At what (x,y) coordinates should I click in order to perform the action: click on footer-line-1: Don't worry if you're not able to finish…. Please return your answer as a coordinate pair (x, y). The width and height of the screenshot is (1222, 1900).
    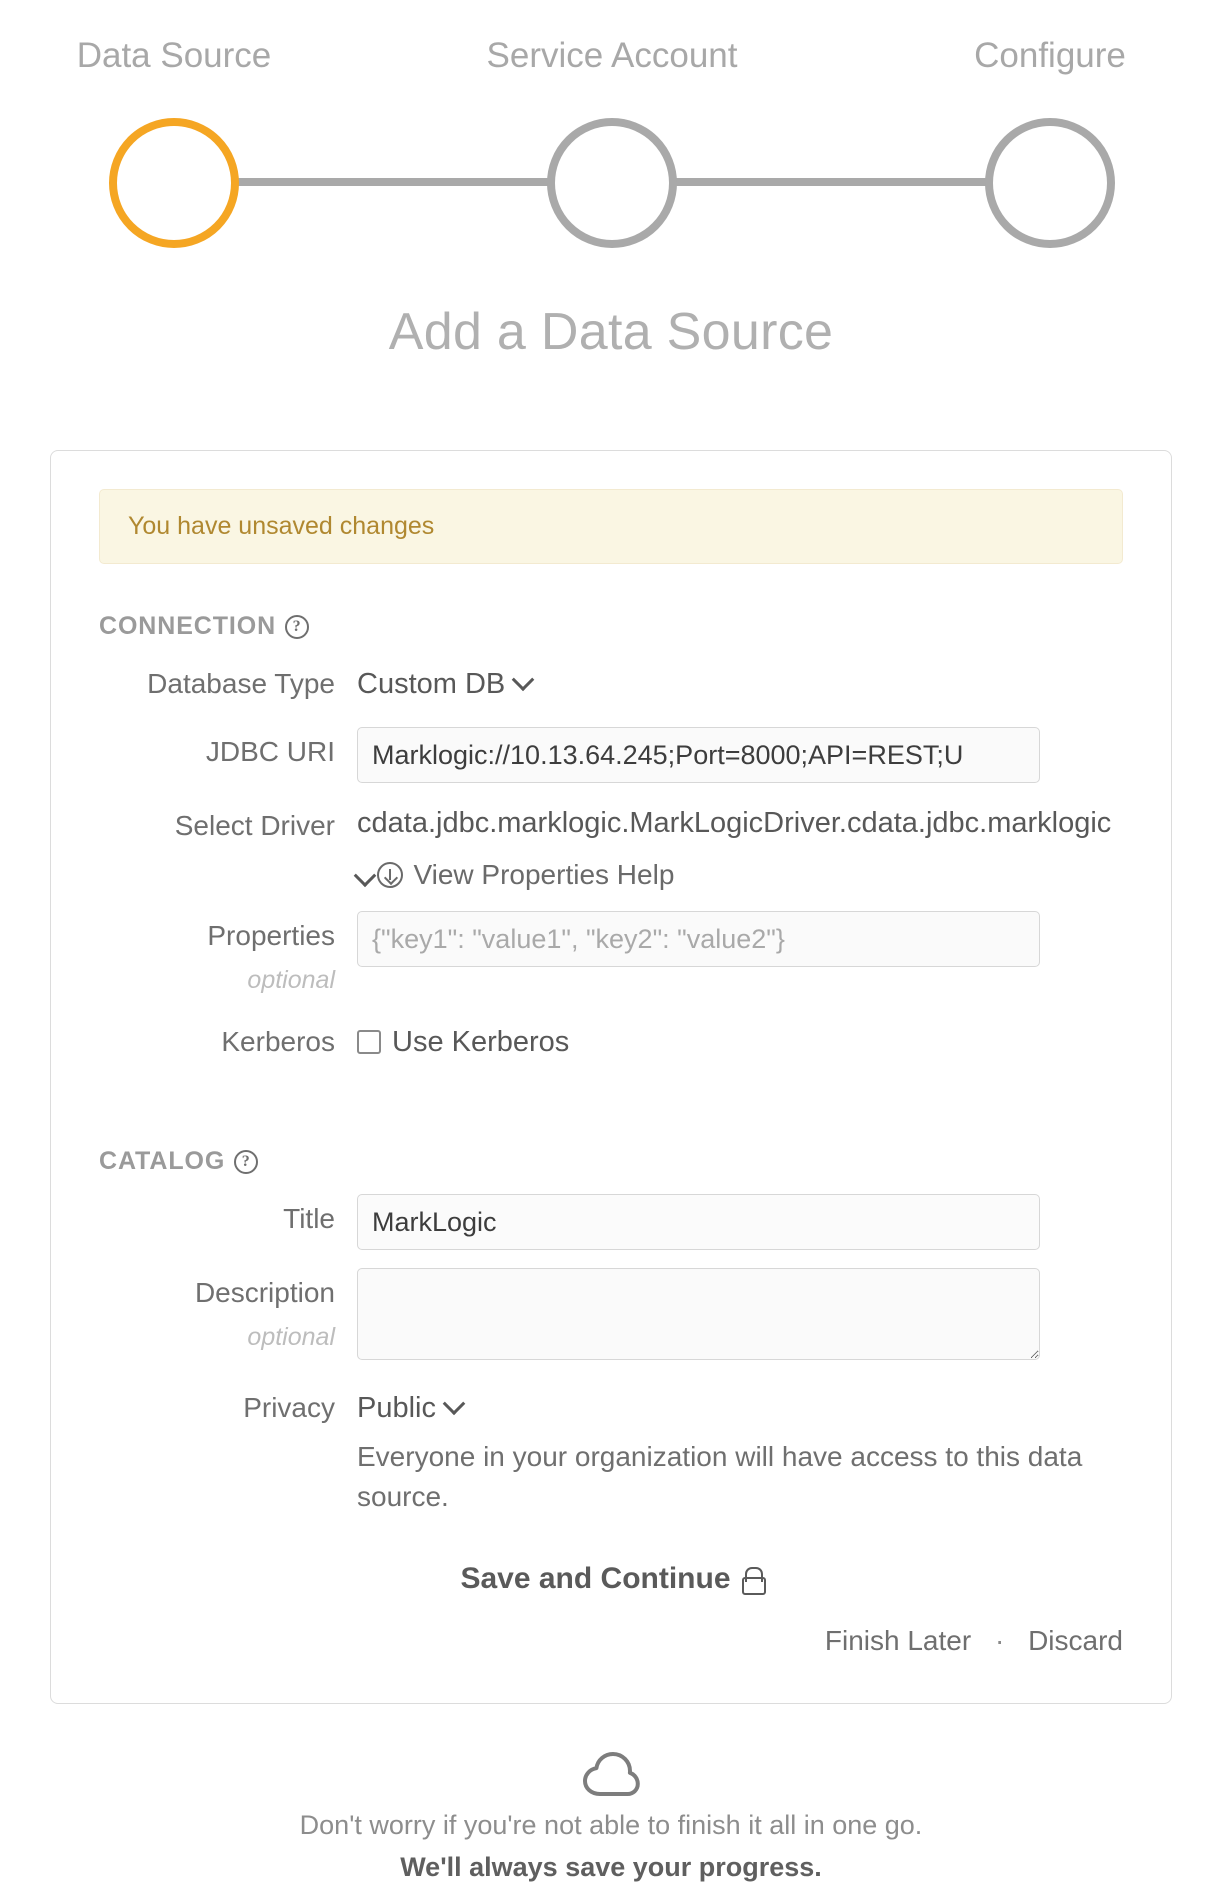
    Looking at the image, I should click on (611, 1825).